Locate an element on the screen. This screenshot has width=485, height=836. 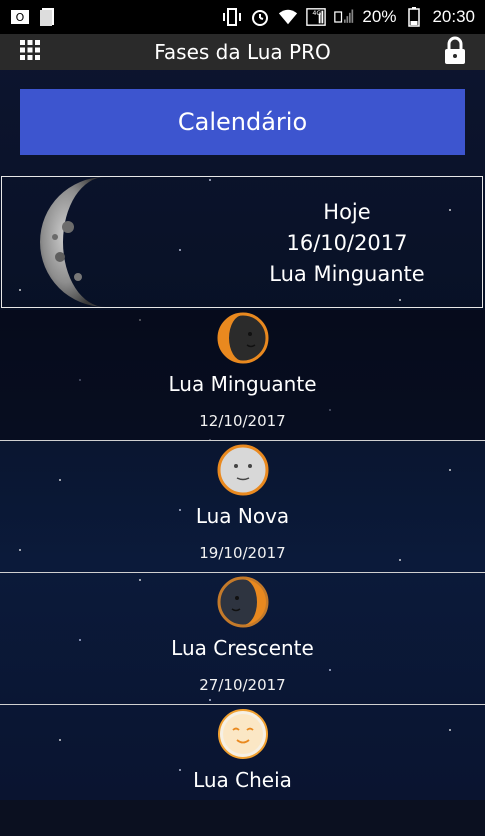
phase-name: Lua Minguante is located at coordinates (242, 384).